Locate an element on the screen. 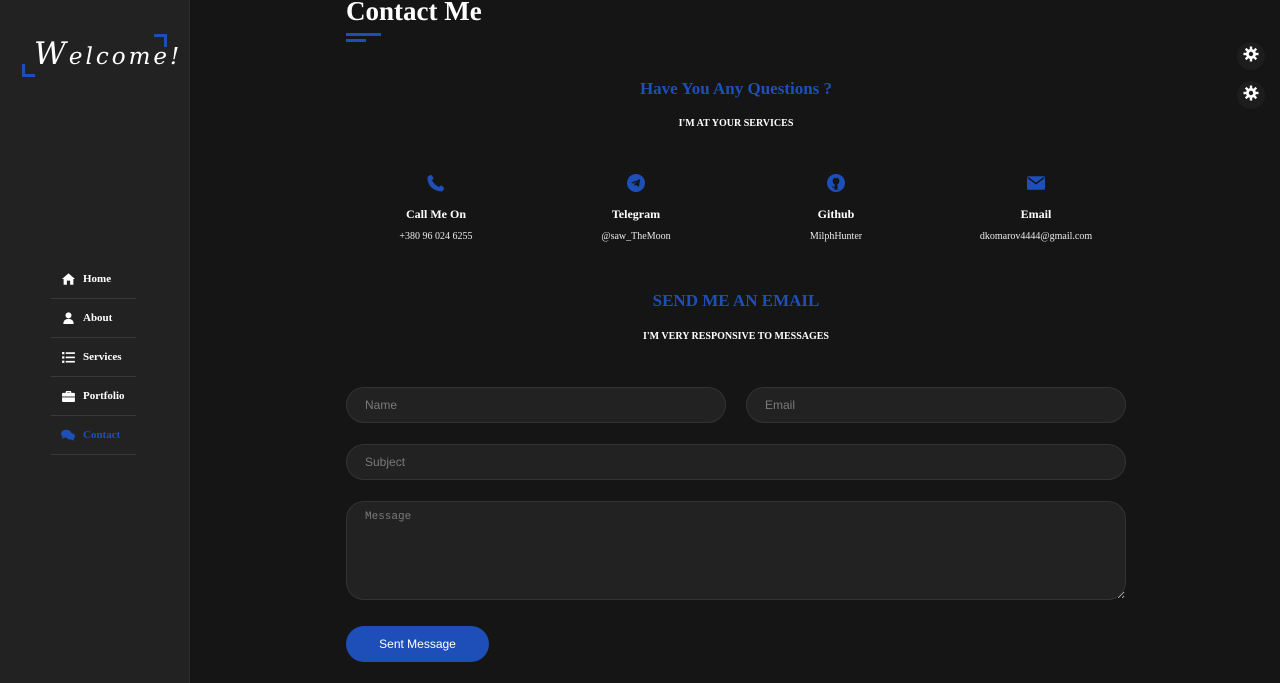 This screenshot has width=1280, height=683. sidebar-item-portfolio: Portfolio is located at coordinates (93, 396).